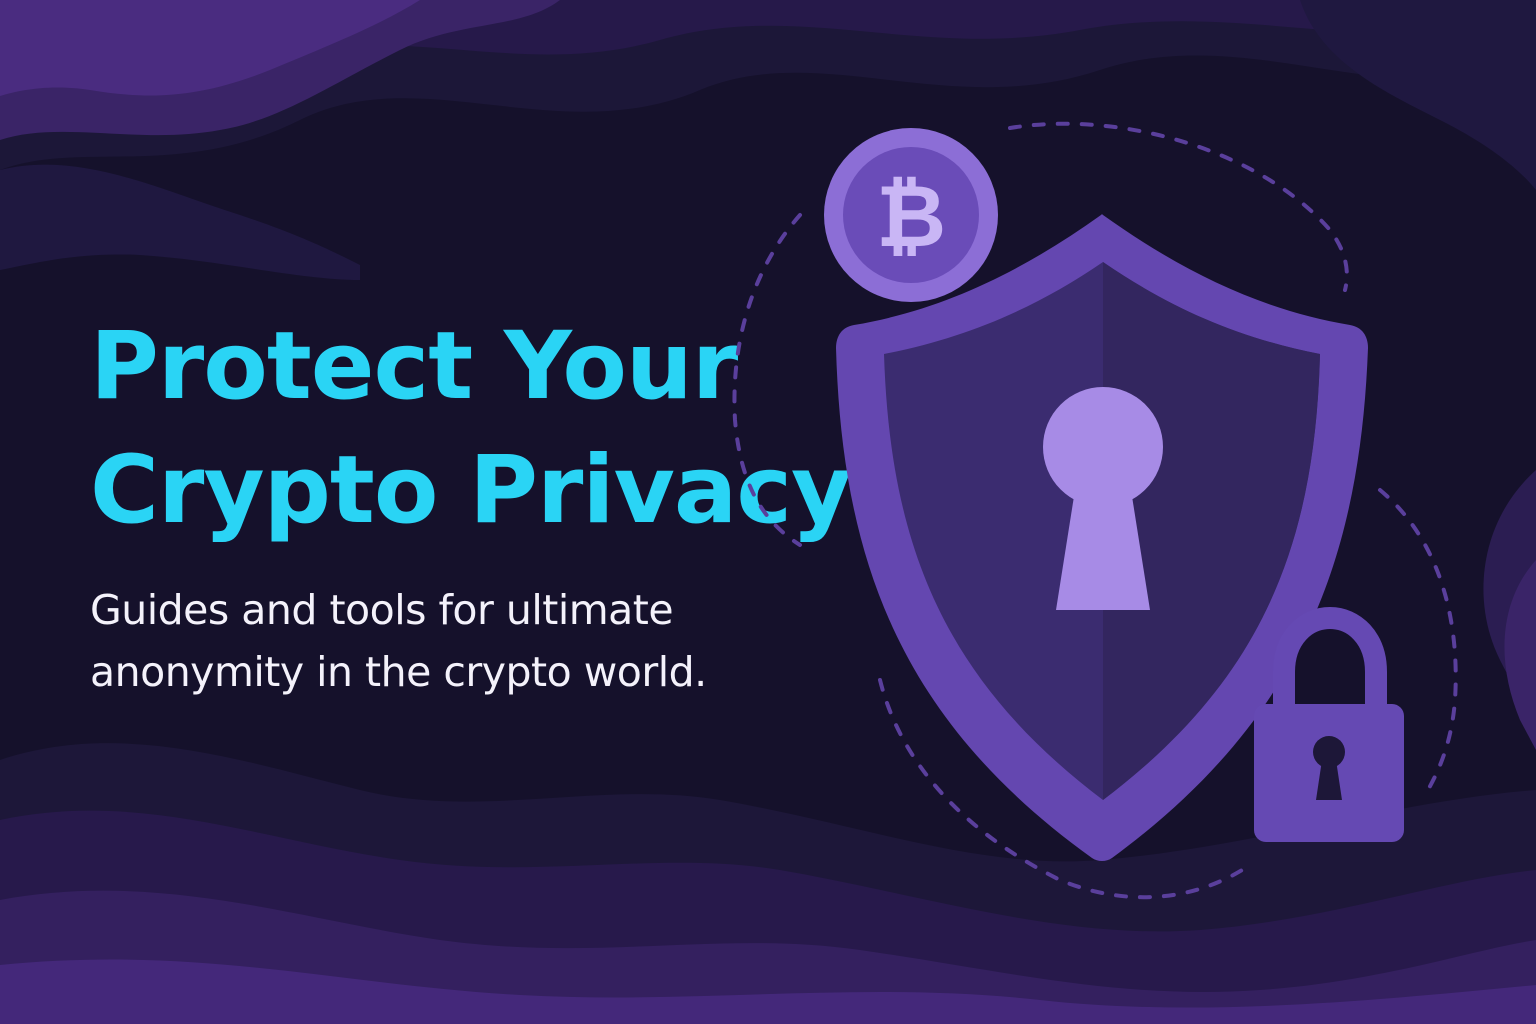  Describe the element at coordinates (1329, 724) in the screenshot. I see `padlock-icon` at that location.